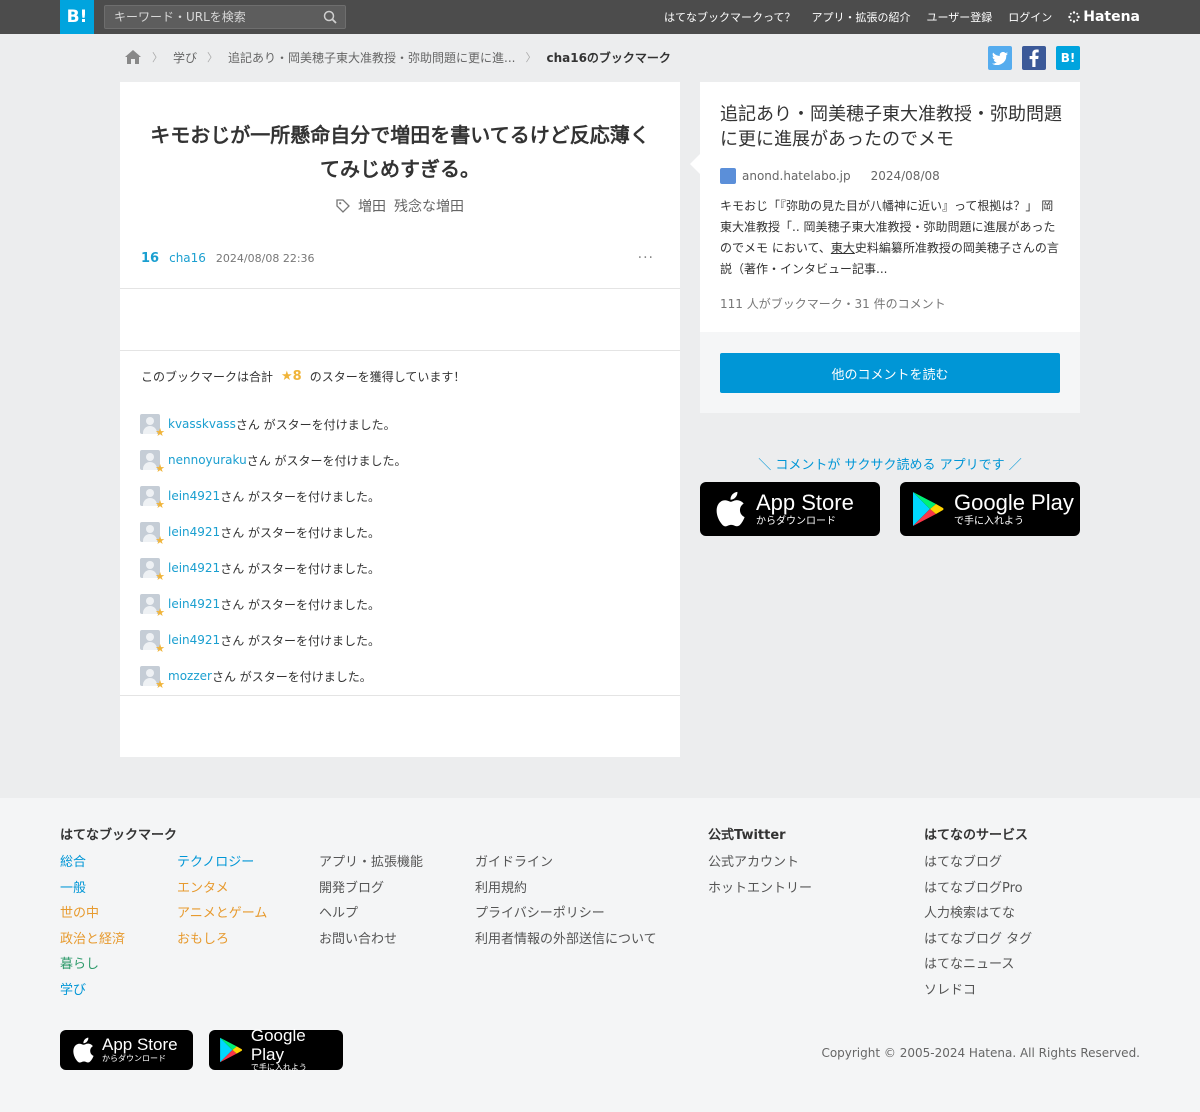 The image size is (1200, 1112). What do you see at coordinates (134, 1058) in the screenshot?
I see `app-store-subtitle: からダウンロード` at bounding box center [134, 1058].